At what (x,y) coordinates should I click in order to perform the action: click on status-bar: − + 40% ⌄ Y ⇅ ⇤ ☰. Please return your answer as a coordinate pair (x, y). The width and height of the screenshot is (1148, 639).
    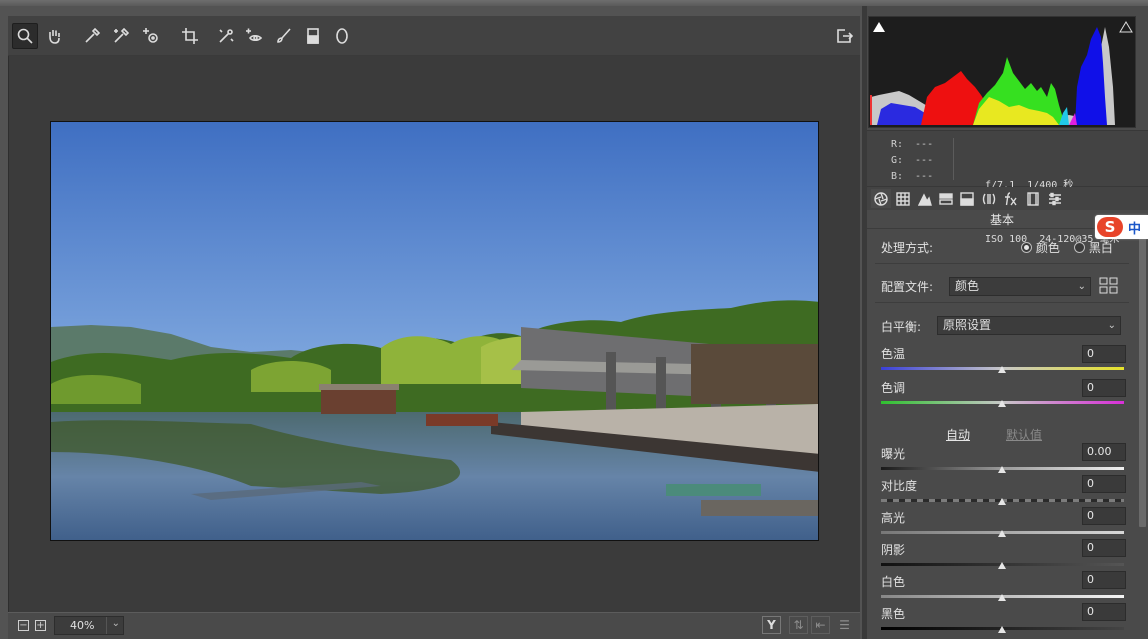
    Looking at the image, I should click on (434, 625).